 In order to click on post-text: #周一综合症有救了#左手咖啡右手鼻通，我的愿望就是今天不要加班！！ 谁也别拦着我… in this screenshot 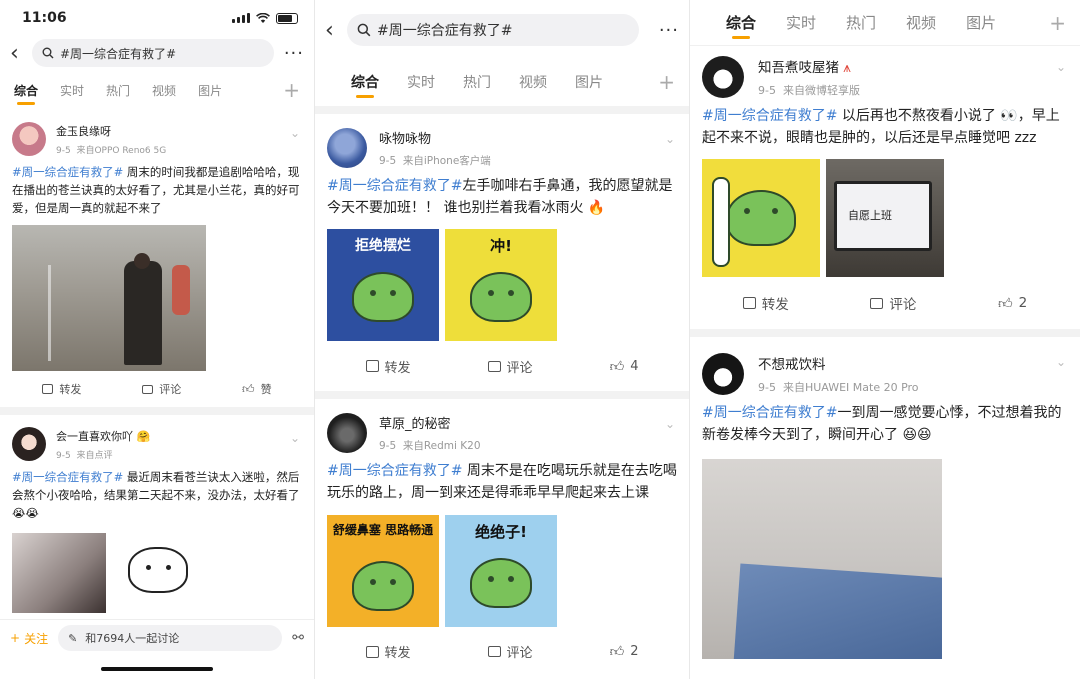, I will do `click(500, 197)`.